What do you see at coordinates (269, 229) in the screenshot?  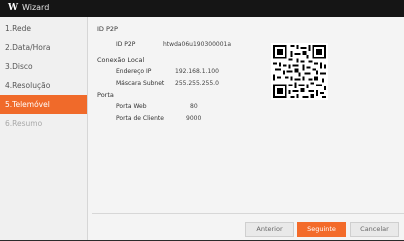 I see `previous-button: Anterior` at bounding box center [269, 229].